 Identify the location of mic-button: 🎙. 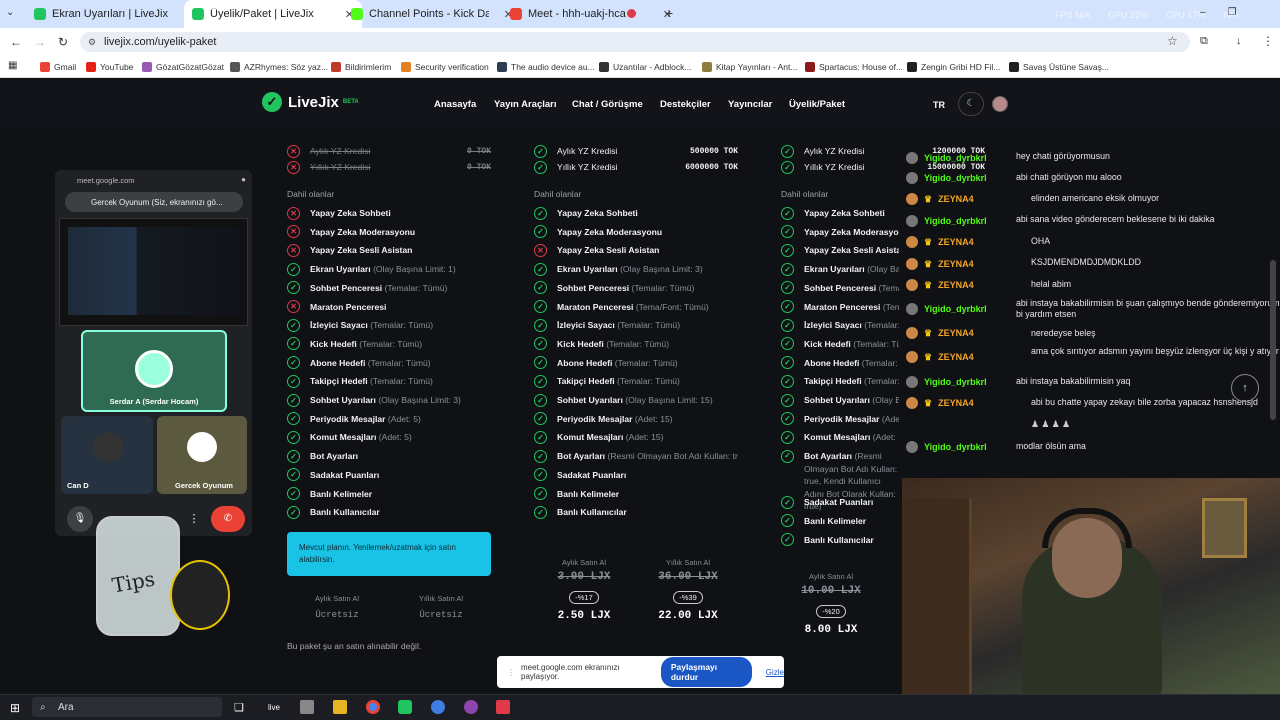
(80, 519).